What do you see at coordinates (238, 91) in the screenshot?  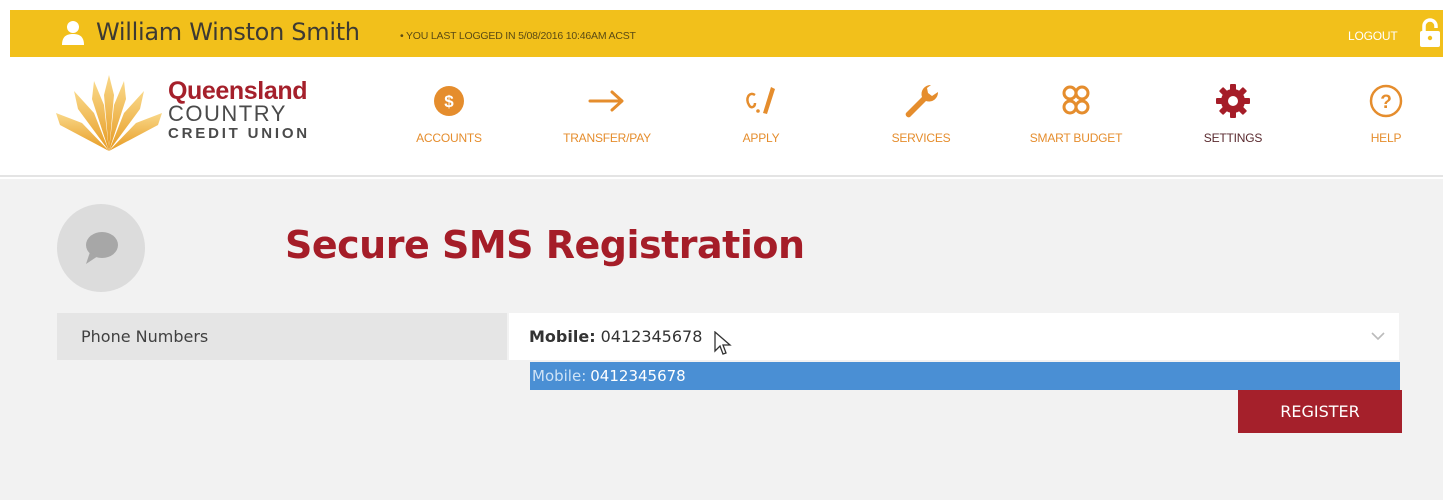 I see `brand-line-1: Queensland` at bounding box center [238, 91].